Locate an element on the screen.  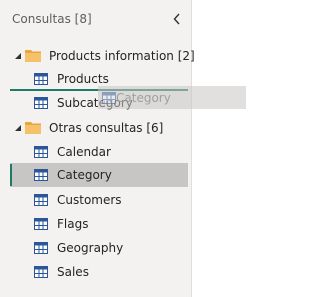
collapse-pane-button is located at coordinates (177, 19).